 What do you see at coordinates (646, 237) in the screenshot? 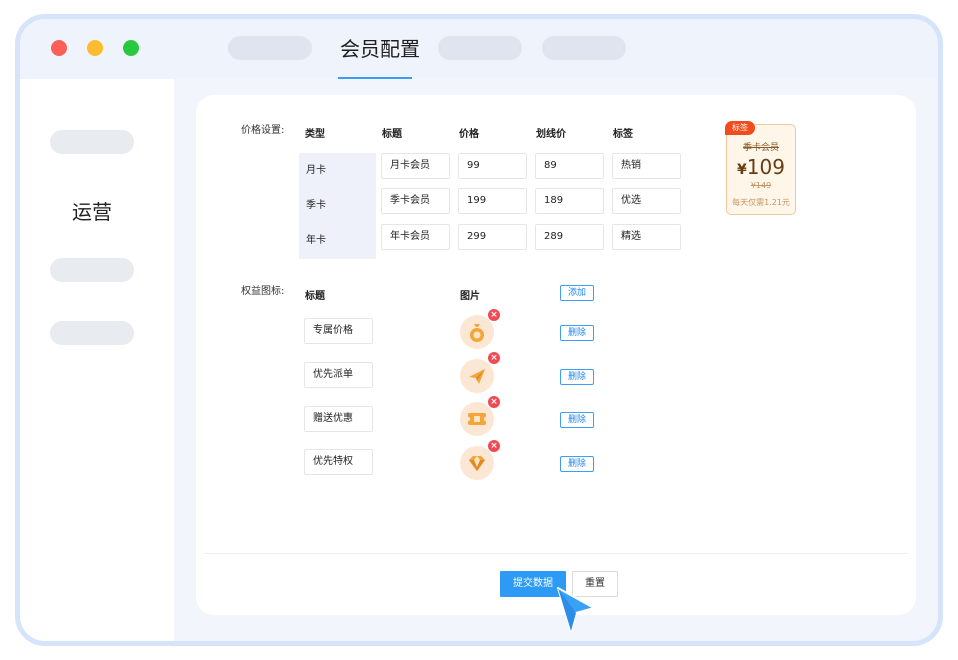
I see `tag-input: 精选` at bounding box center [646, 237].